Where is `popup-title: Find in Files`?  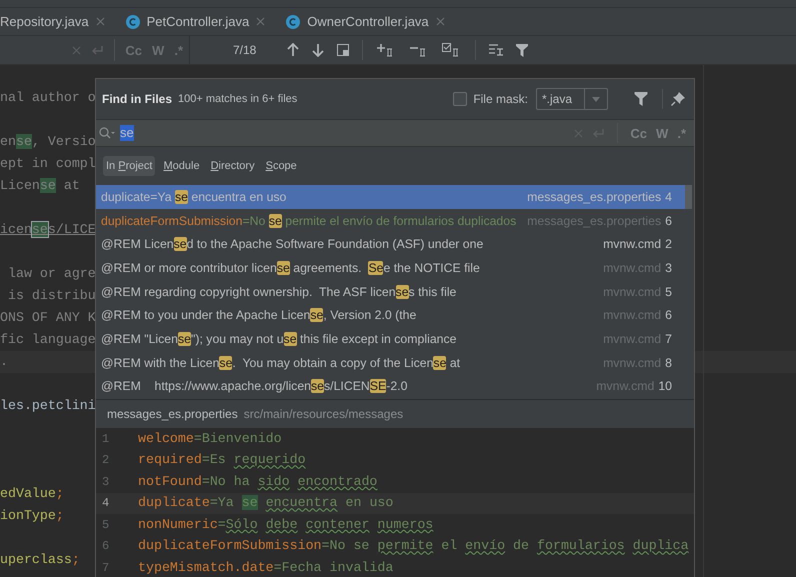
popup-title: Find in Files is located at coordinates (137, 99).